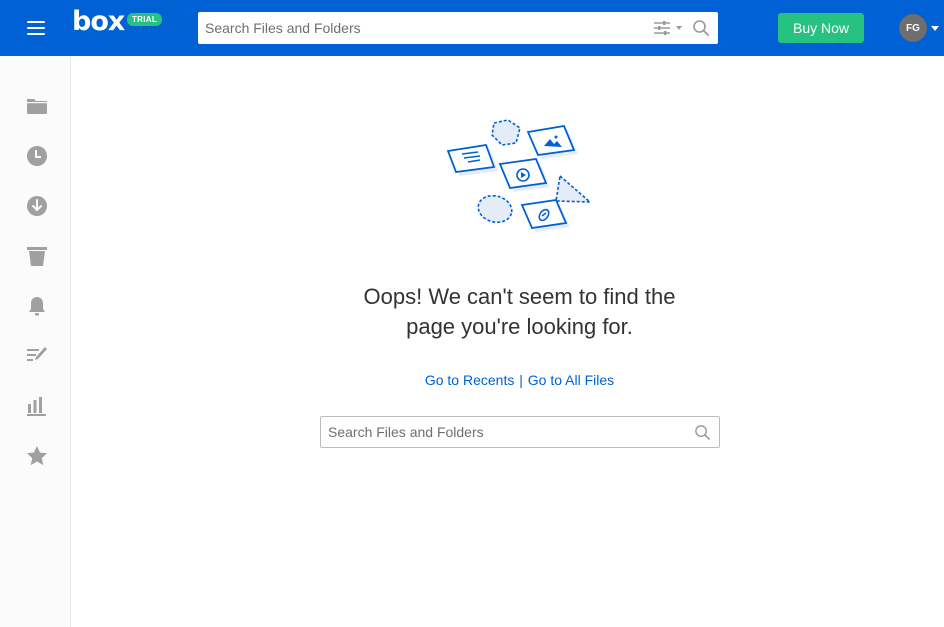 This screenshot has width=944, height=627. What do you see at coordinates (35, 341) in the screenshot?
I see `sidebar` at bounding box center [35, 341].